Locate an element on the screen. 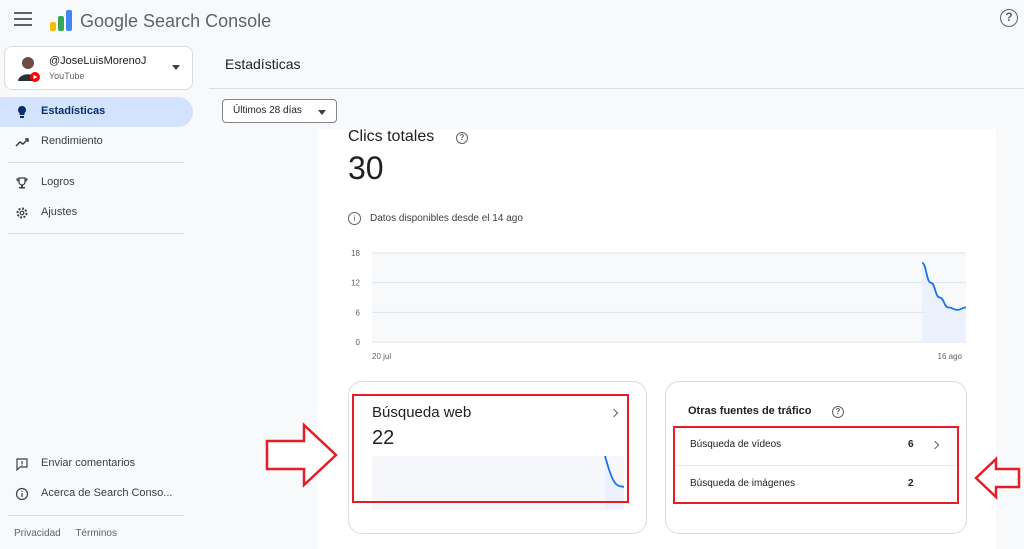 Image resolution: width=1024 pixels, height=549 pixels. clicks-chart: 18 12 6 0 20 jul 16 ago is located at coordinates (659, 305).